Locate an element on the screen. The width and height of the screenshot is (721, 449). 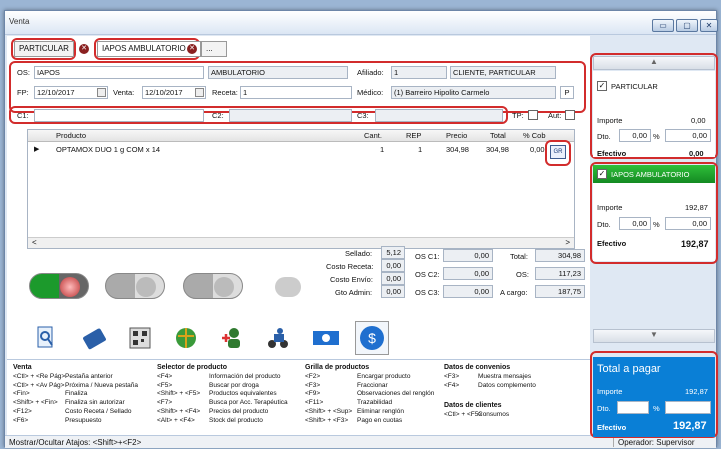
shortcut-row: <Shift> + <F5> Productos equivalentes is located at coordinates (217, 394).